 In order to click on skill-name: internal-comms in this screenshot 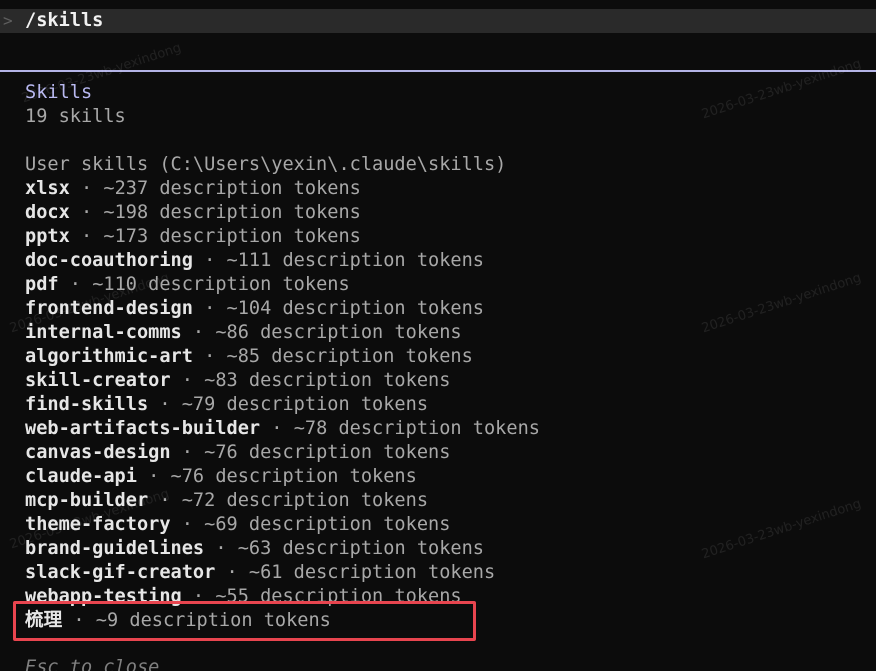, I will do `click(103, 332)`.